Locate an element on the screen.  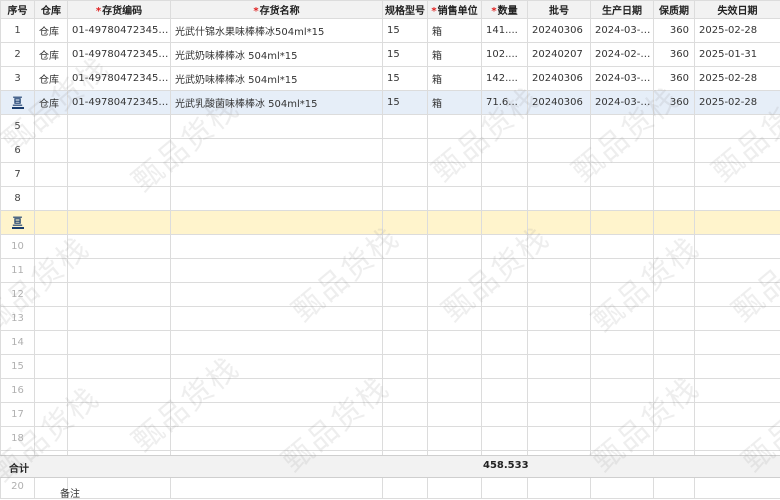
empty-row: 亘 is located at coordinates (390, 223).